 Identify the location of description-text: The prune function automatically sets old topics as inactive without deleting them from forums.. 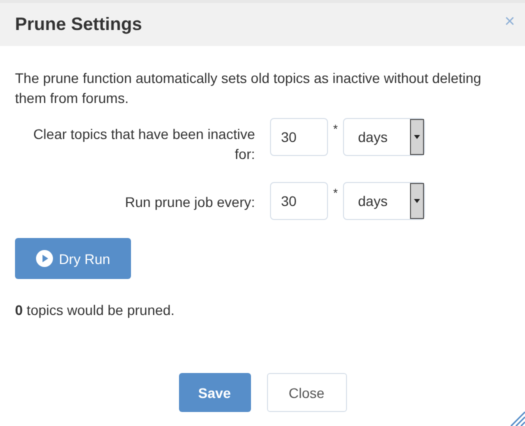
(248, 88).